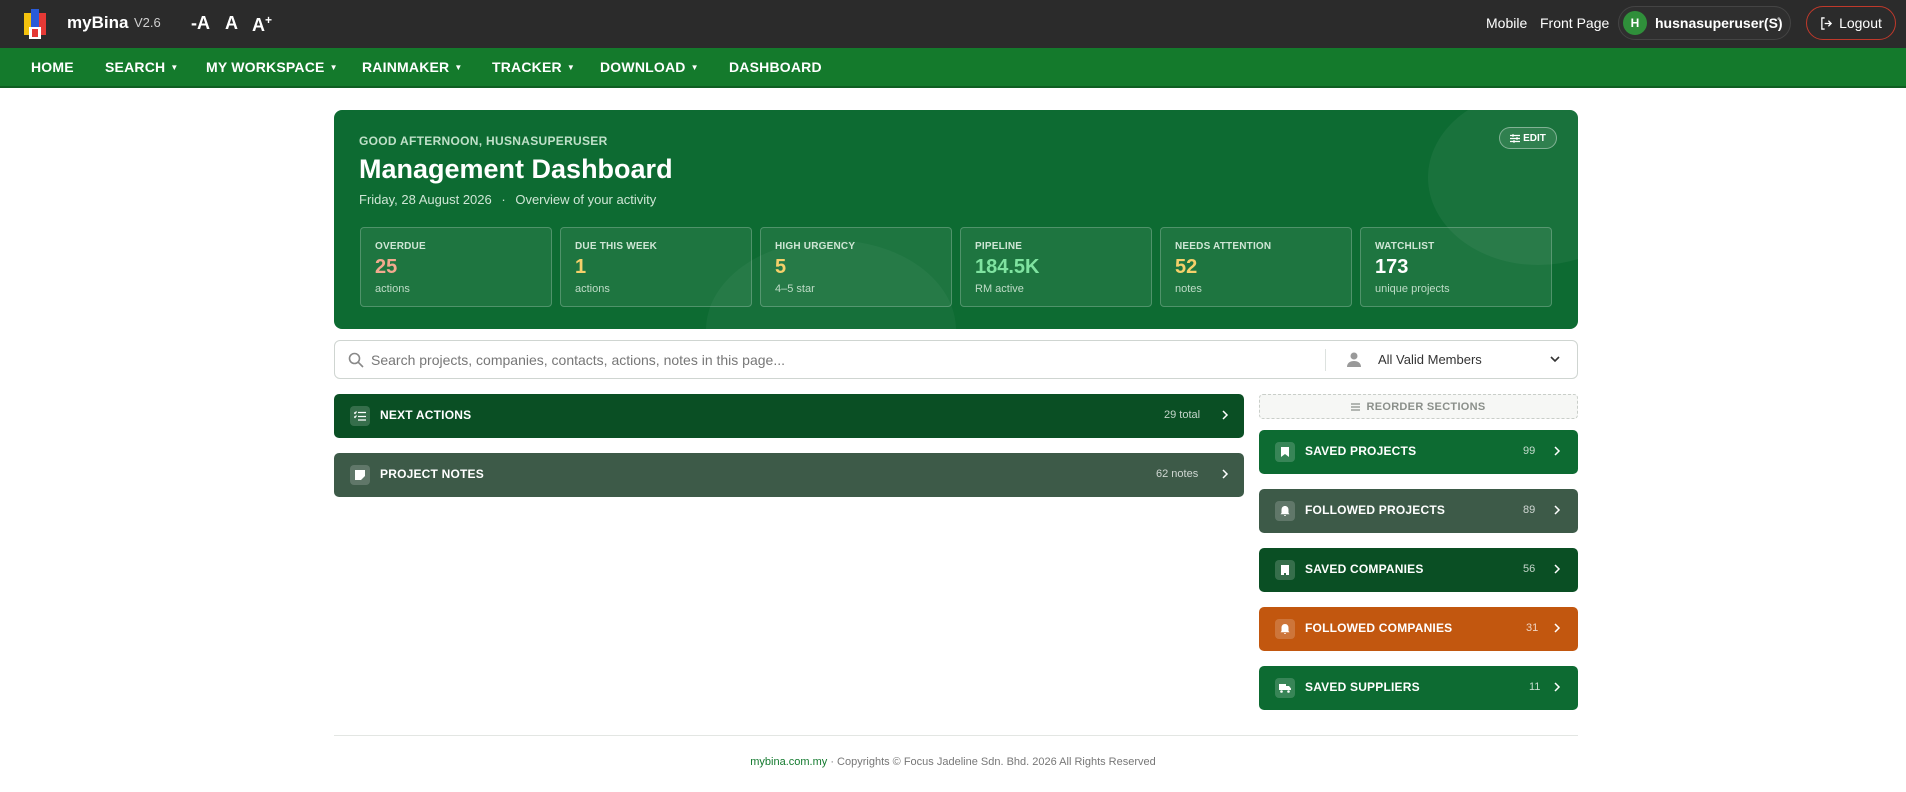 This screenshot has width=1906, height=792. I want to click on logout-label: Logout, so click(1860, 23).